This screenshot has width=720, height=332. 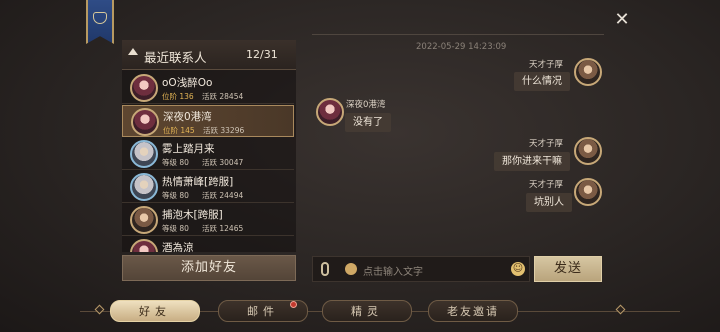 I want to click on guild-banner-icon, so click(x=100, y=22).